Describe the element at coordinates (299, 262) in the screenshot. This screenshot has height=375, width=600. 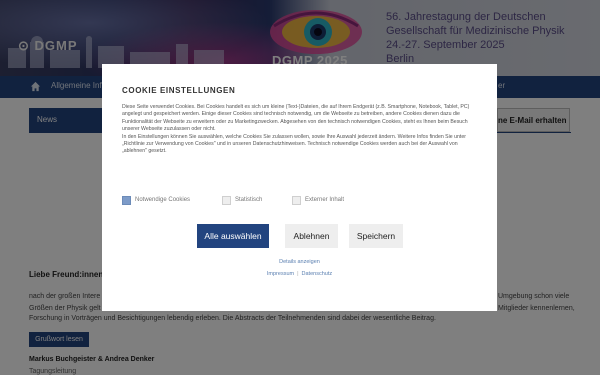
I see `details-link: Details anzeigen` at that location.